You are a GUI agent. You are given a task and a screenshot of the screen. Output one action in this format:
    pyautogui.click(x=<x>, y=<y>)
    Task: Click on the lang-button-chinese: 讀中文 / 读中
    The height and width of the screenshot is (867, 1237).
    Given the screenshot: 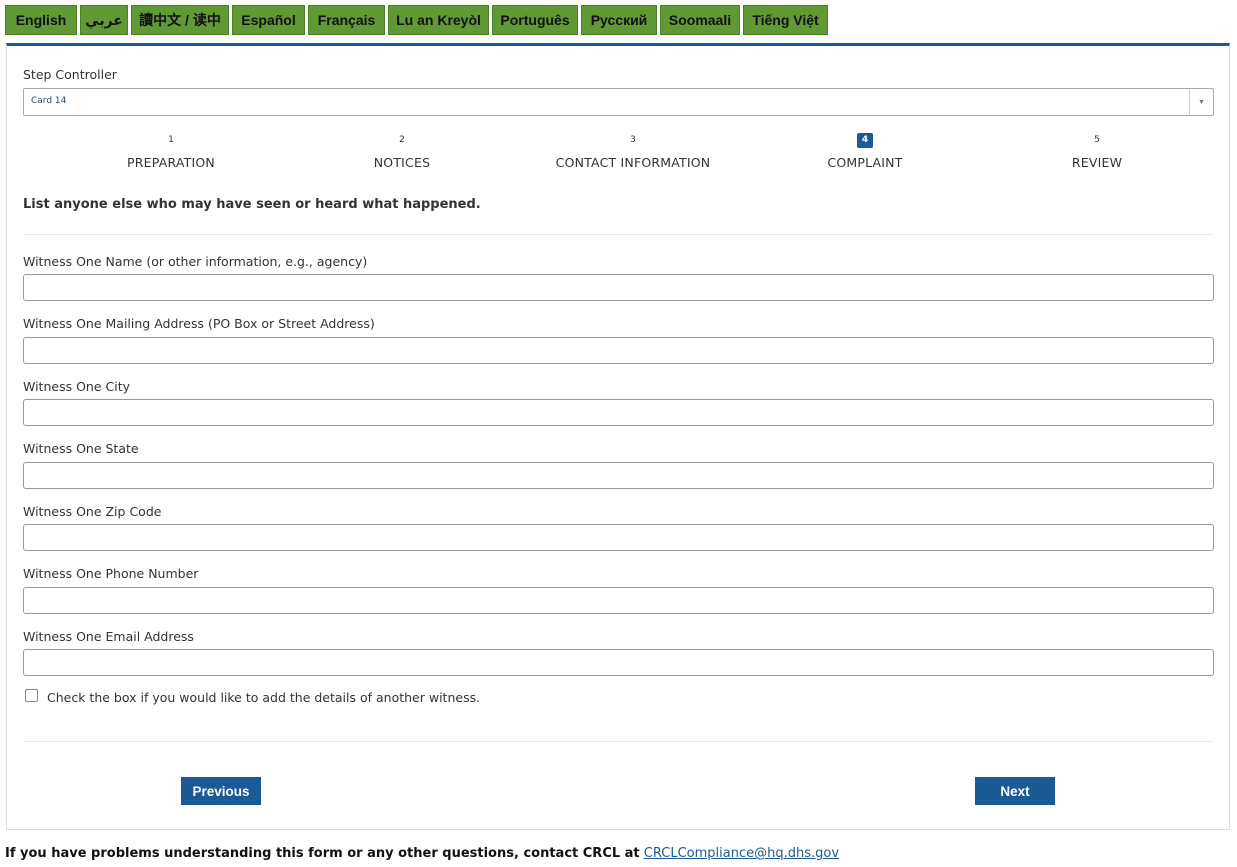 What is the action you would take?
    pyautogui.click(x=180, y=20)
    